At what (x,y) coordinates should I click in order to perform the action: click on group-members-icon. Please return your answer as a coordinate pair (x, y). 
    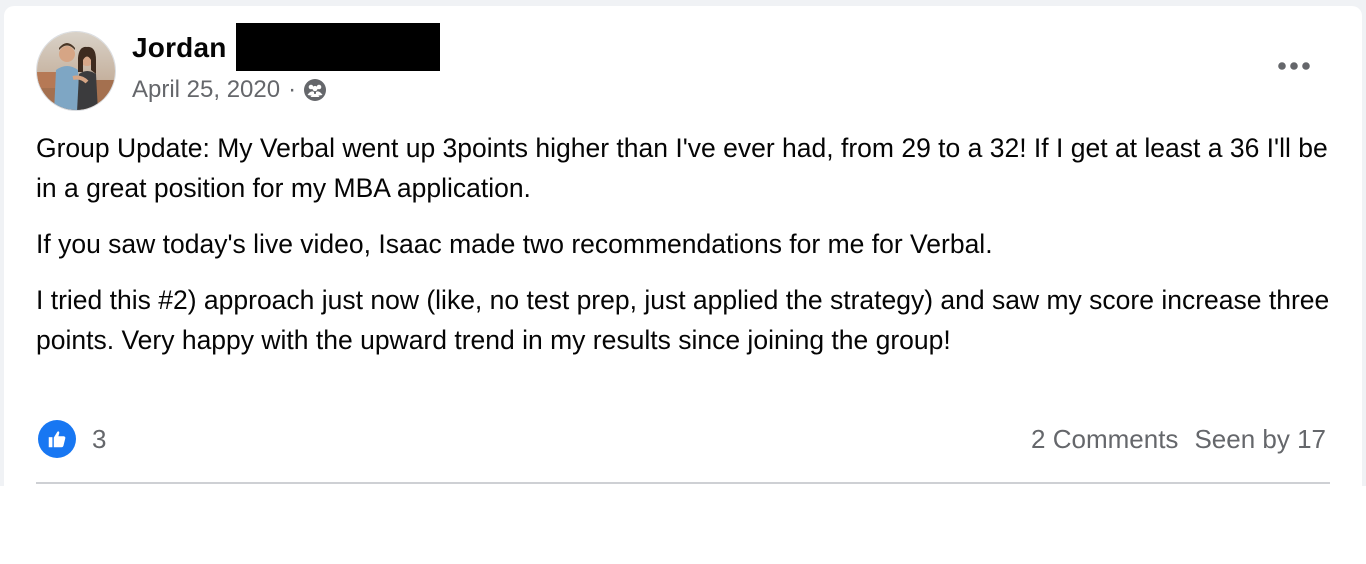
    Looking at the image, I should click on (315, 90).